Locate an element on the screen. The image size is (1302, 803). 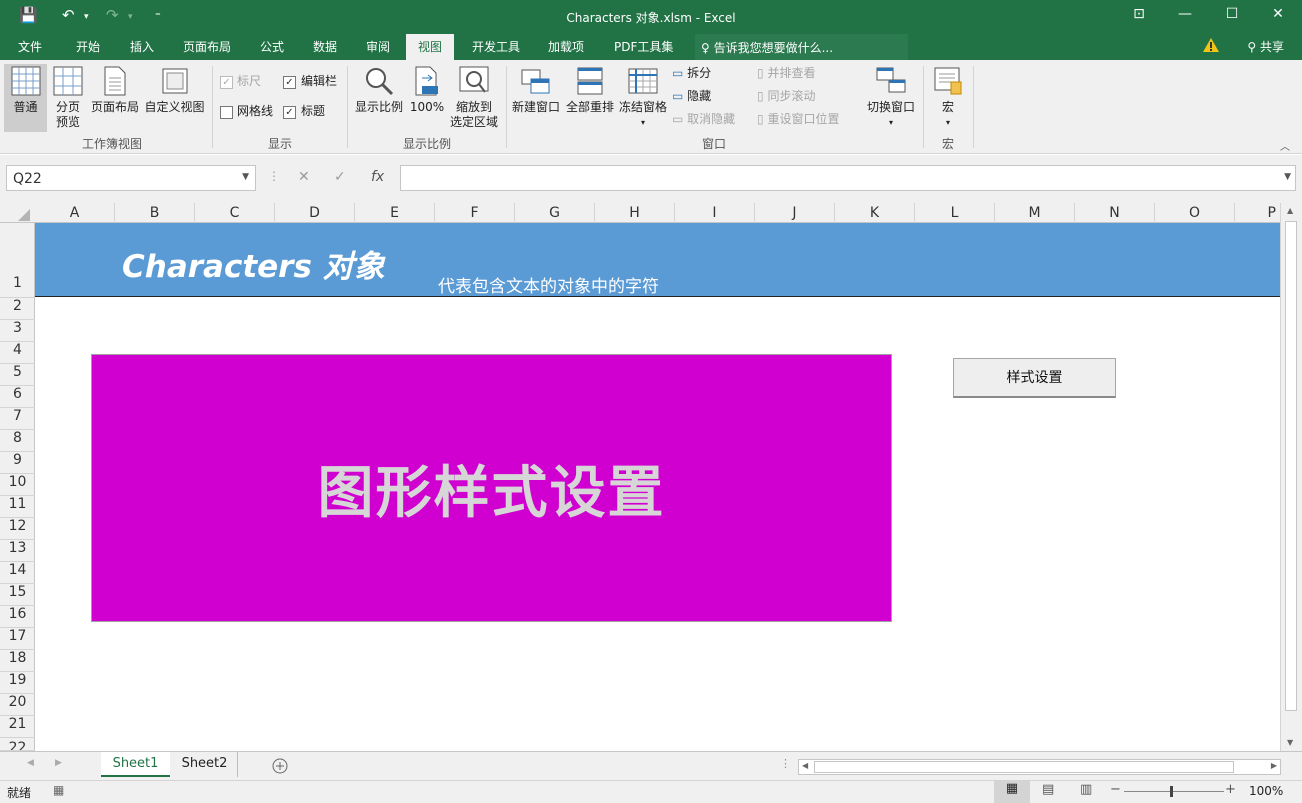
column-header: D is located at coordinates (315, 213).